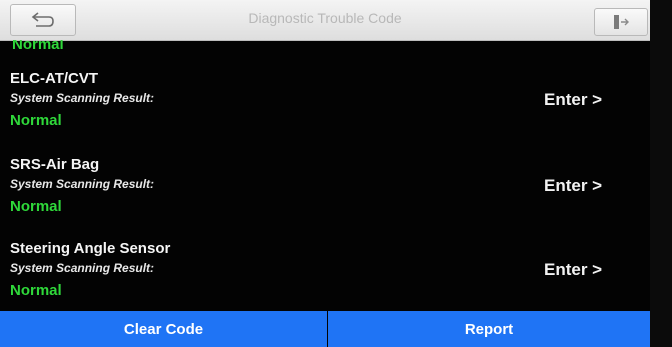 The height and width of the screenshot is (347, 672). I want to click on header-bar: Diagnostic Trouble Code, so click(325, 20).